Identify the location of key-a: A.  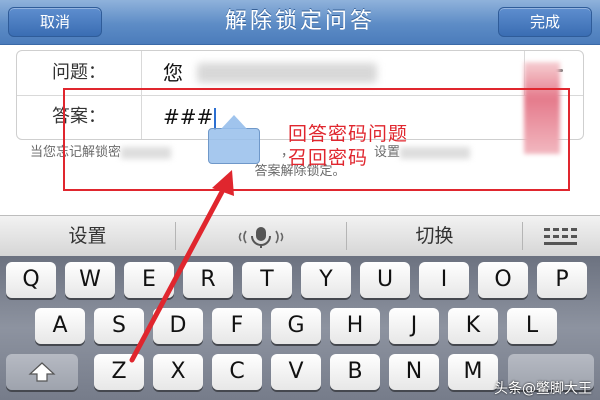
(60, 326).